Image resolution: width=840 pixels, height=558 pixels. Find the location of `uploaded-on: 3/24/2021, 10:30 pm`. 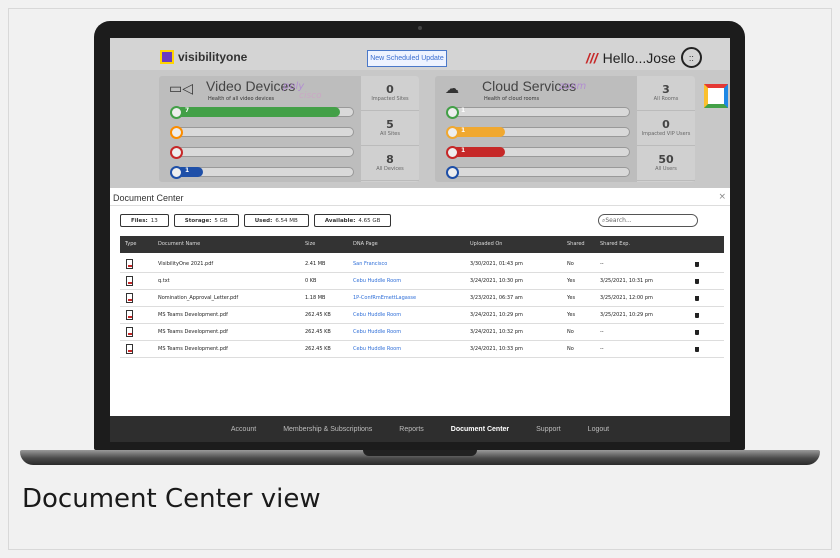

uploaded-on: 3/24/2021, 10:30 pm is located at coordinates (496, 281).